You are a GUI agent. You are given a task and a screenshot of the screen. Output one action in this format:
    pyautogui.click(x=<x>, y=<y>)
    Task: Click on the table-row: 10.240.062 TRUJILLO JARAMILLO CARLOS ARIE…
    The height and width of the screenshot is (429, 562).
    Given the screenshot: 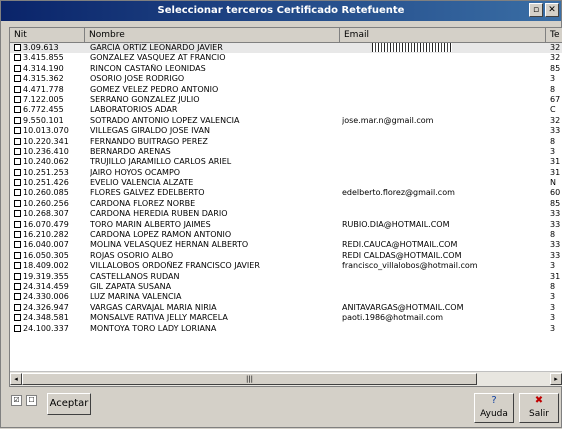 What is the action you would take?
    pyautogui.click(x=286, y=162)
    